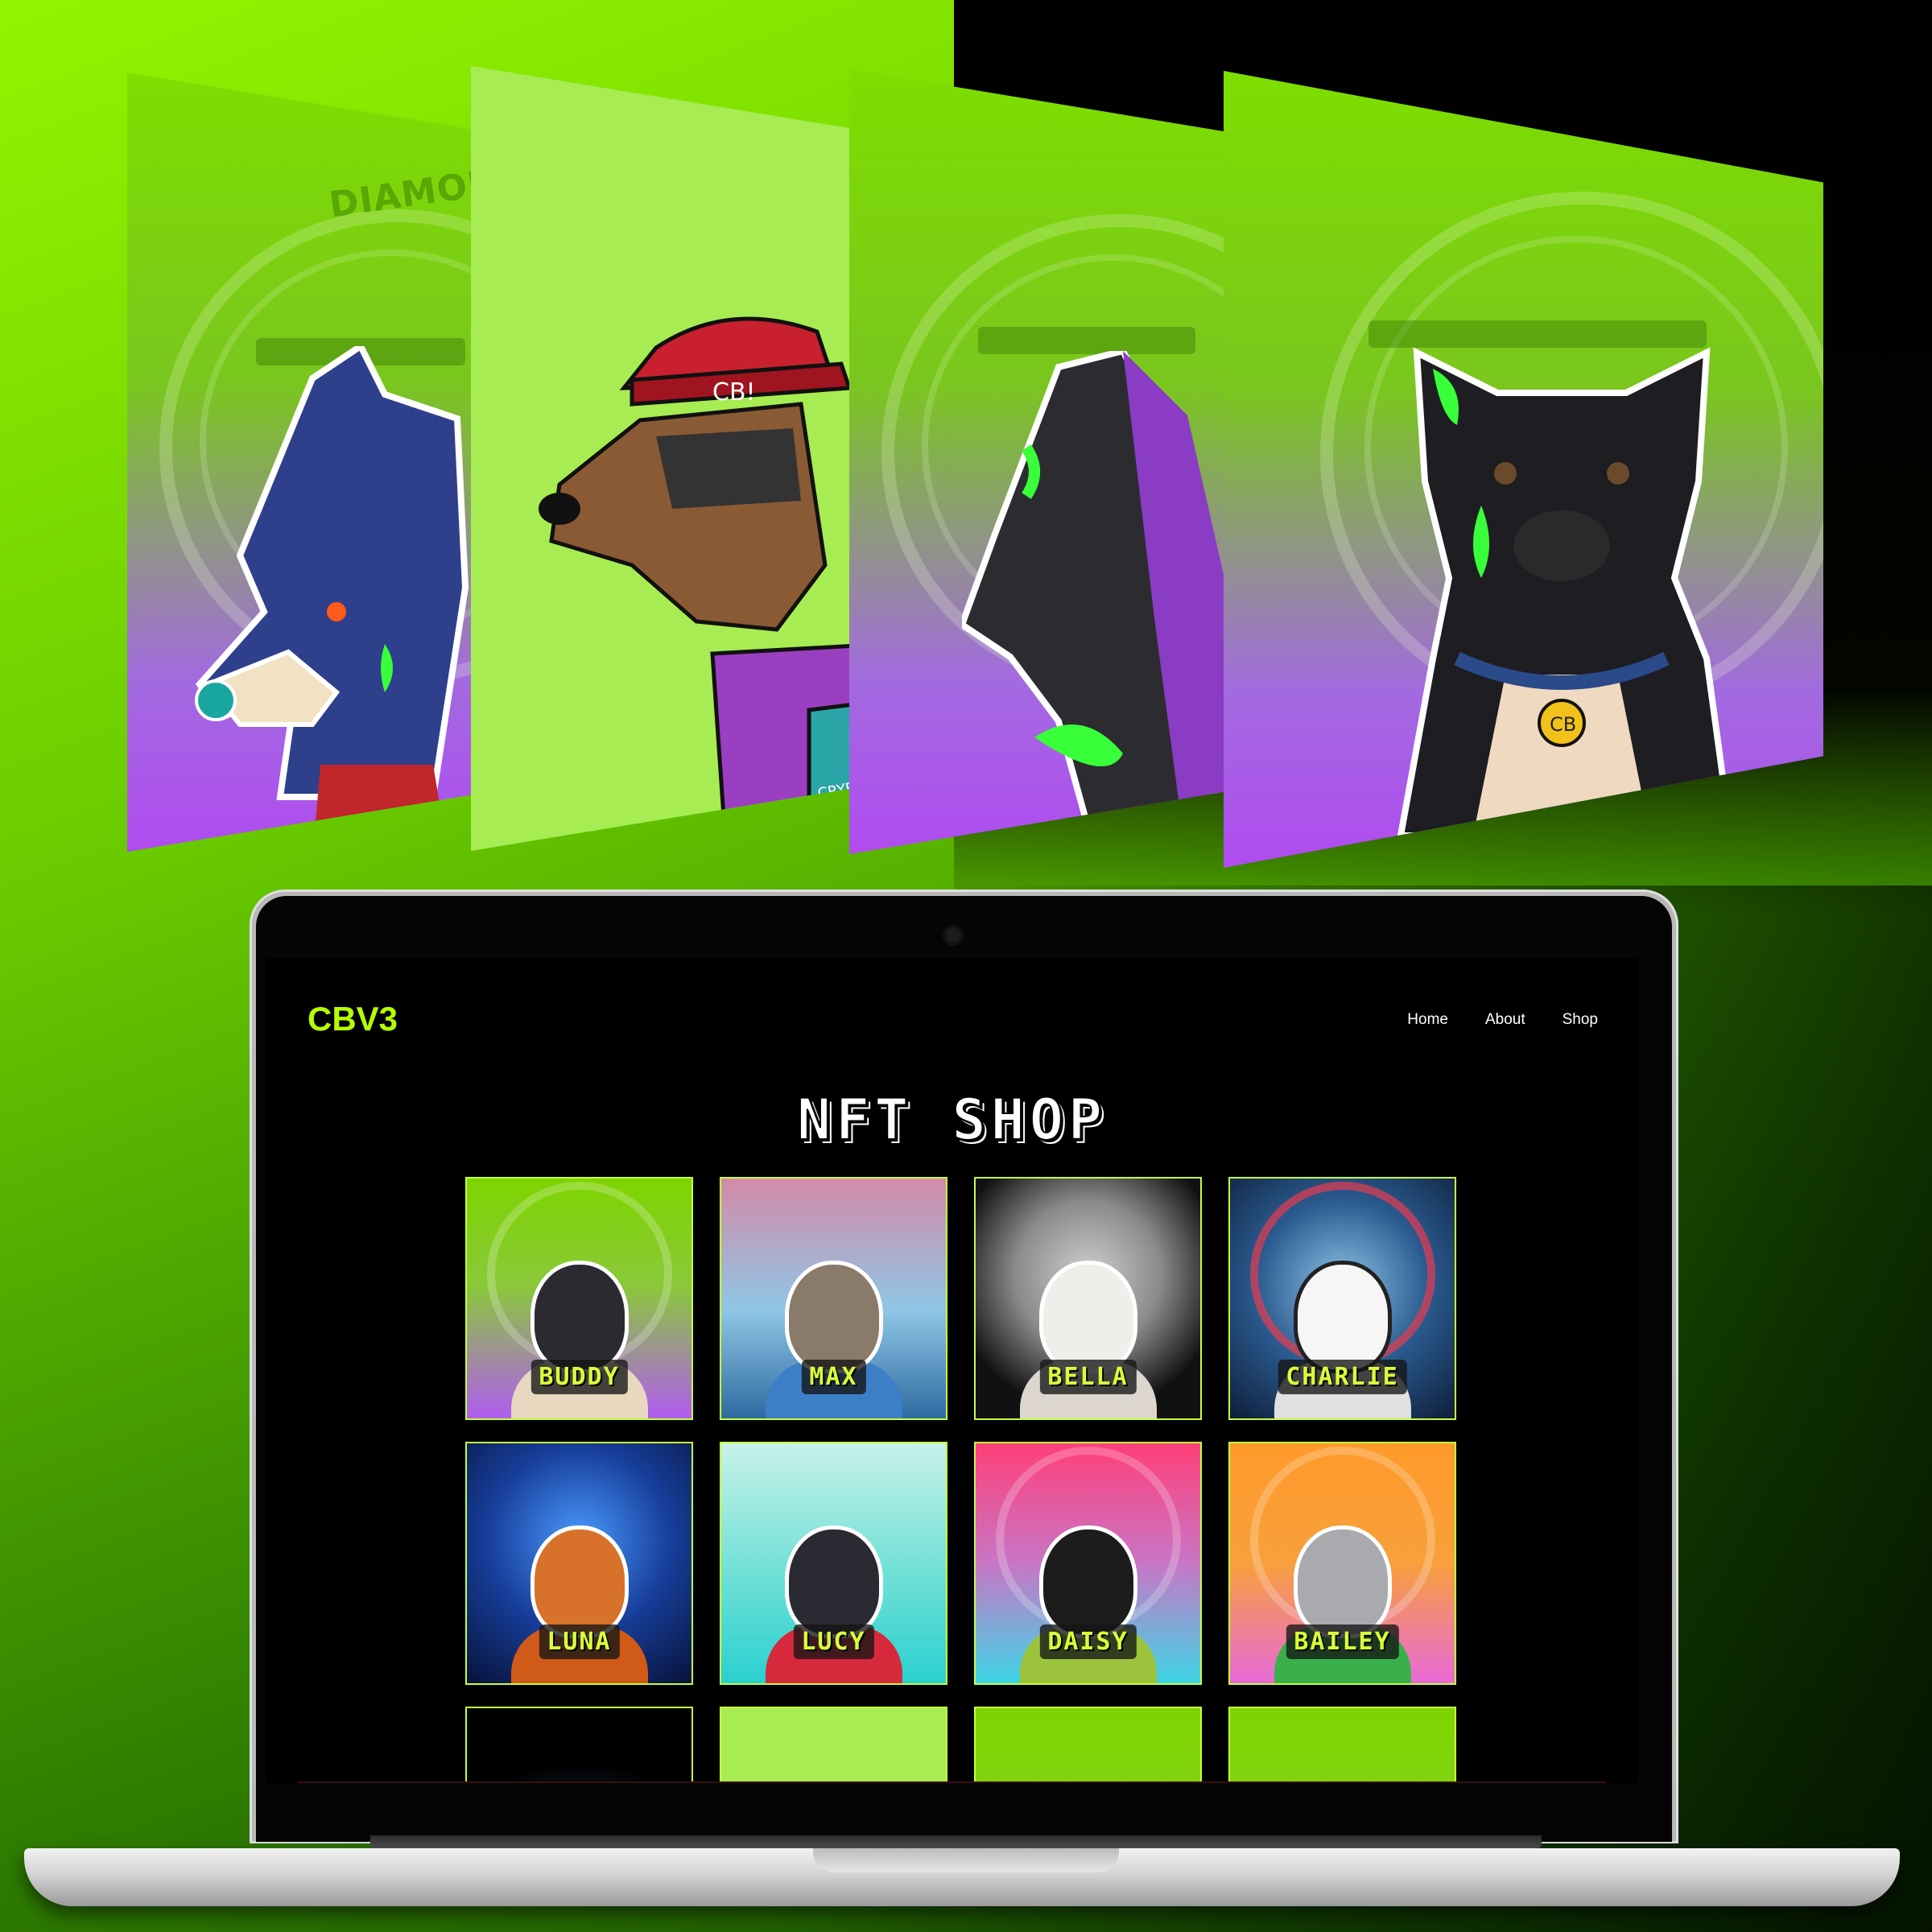 This screenshot has width=1932, height=1932. Describe the element at coordinates (952, 1120) in the screenshot. I see `page-title: NFT SHOP` at that location.